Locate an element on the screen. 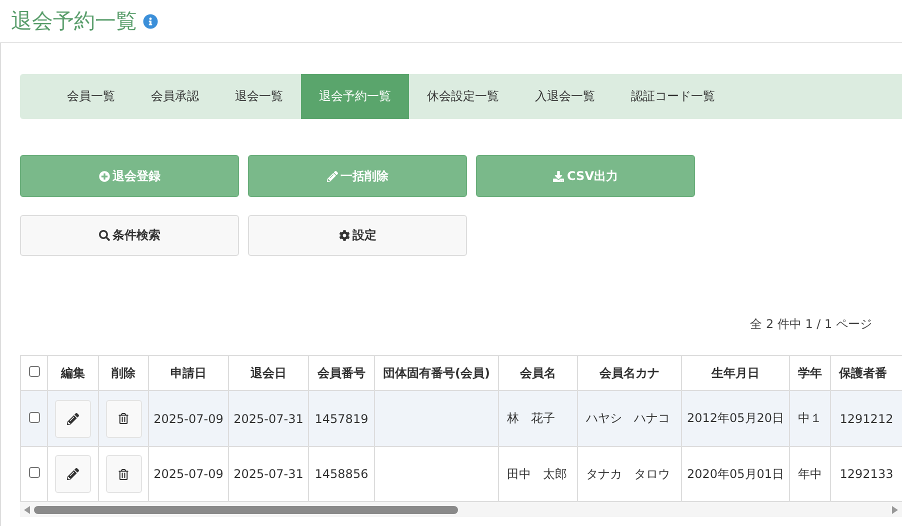 The width and height of the screenshot is (902, 526). column-header: 学年 is located at coordinates (810, 373).